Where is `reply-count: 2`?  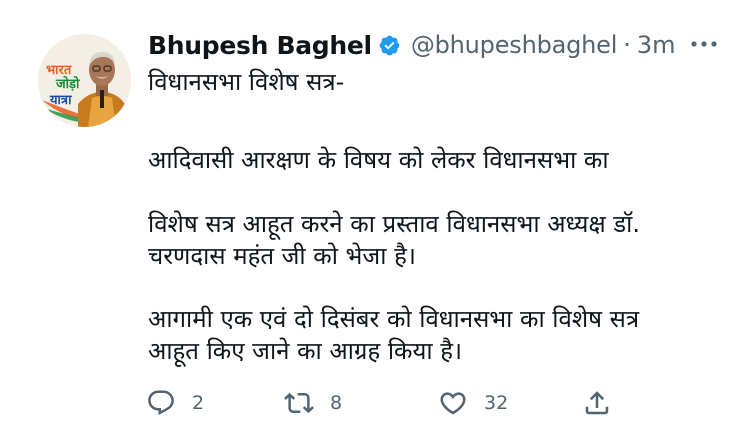 reply-count: 2 is located at coordinates (198, 403).